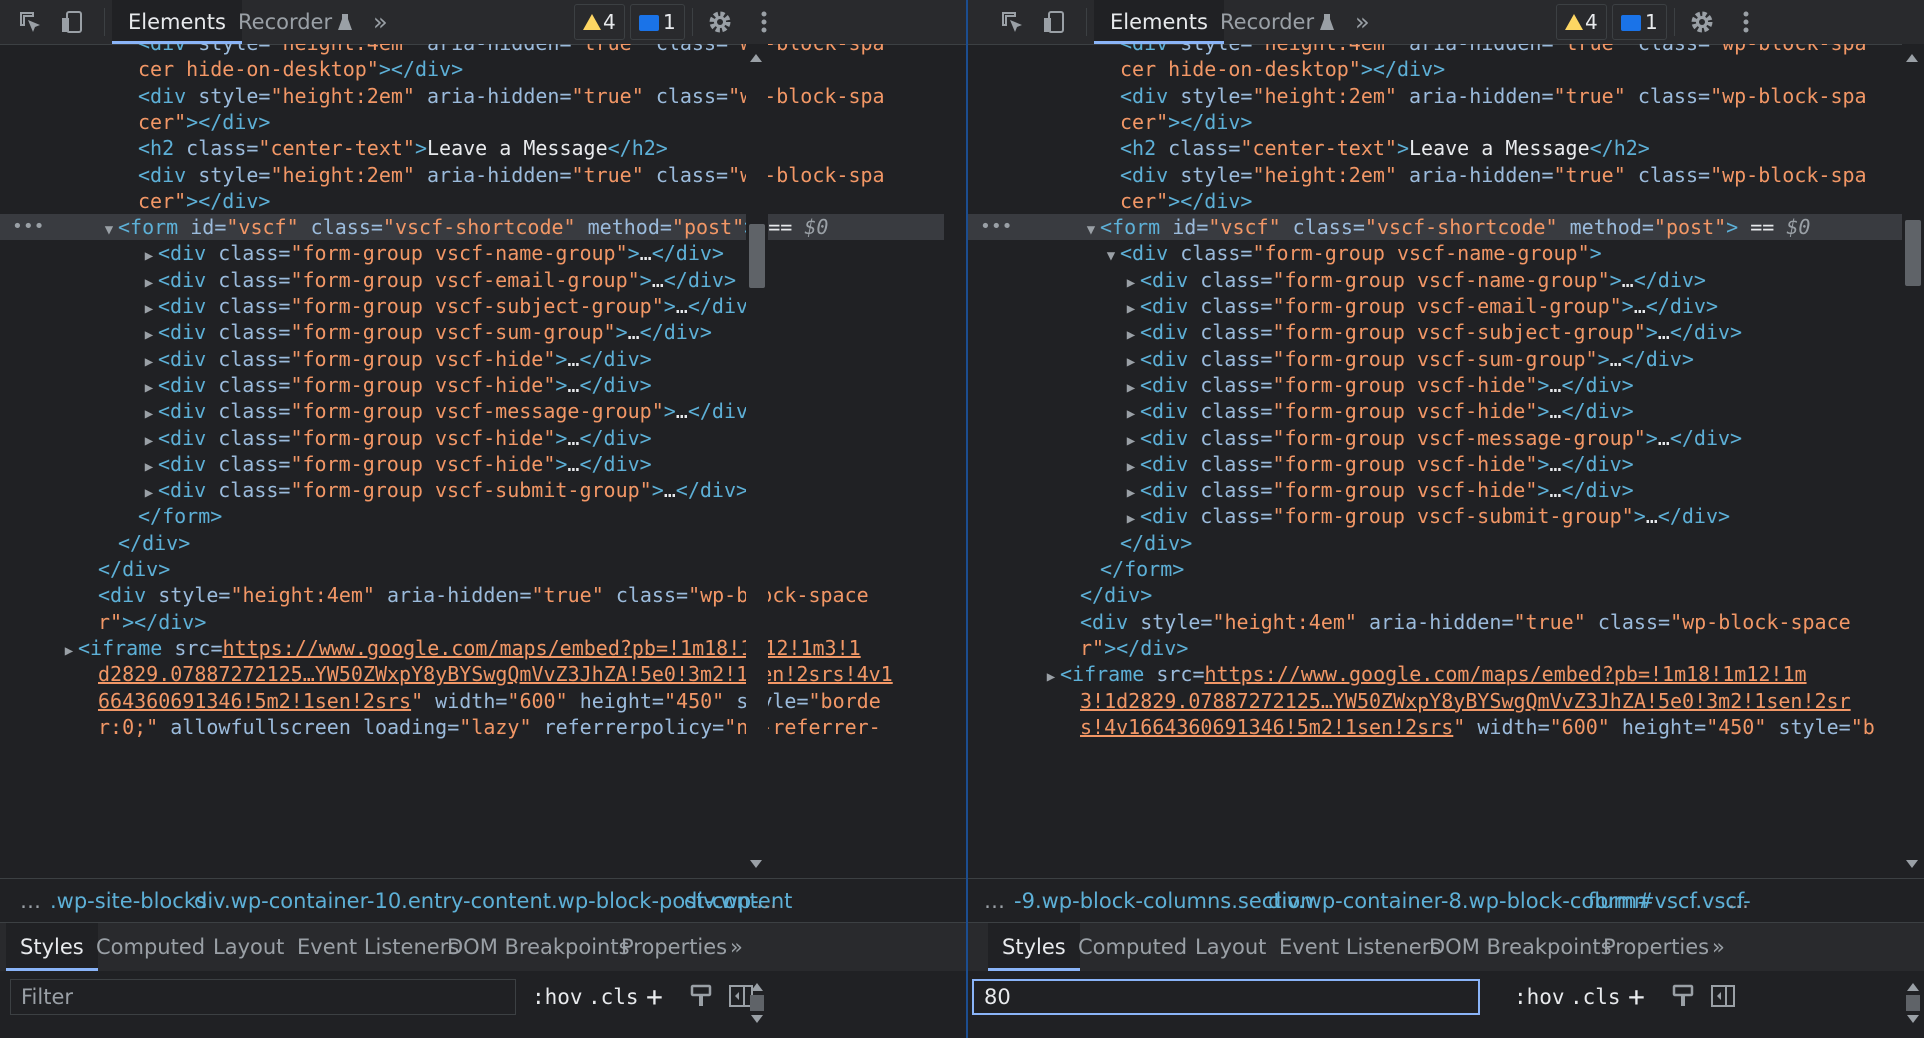 This screenshot has width=1924, height=1038. What do you see at coordinates (764, 22) in the screenshot?
I see `more-vertical-icon` at bounding box center [764, 22].